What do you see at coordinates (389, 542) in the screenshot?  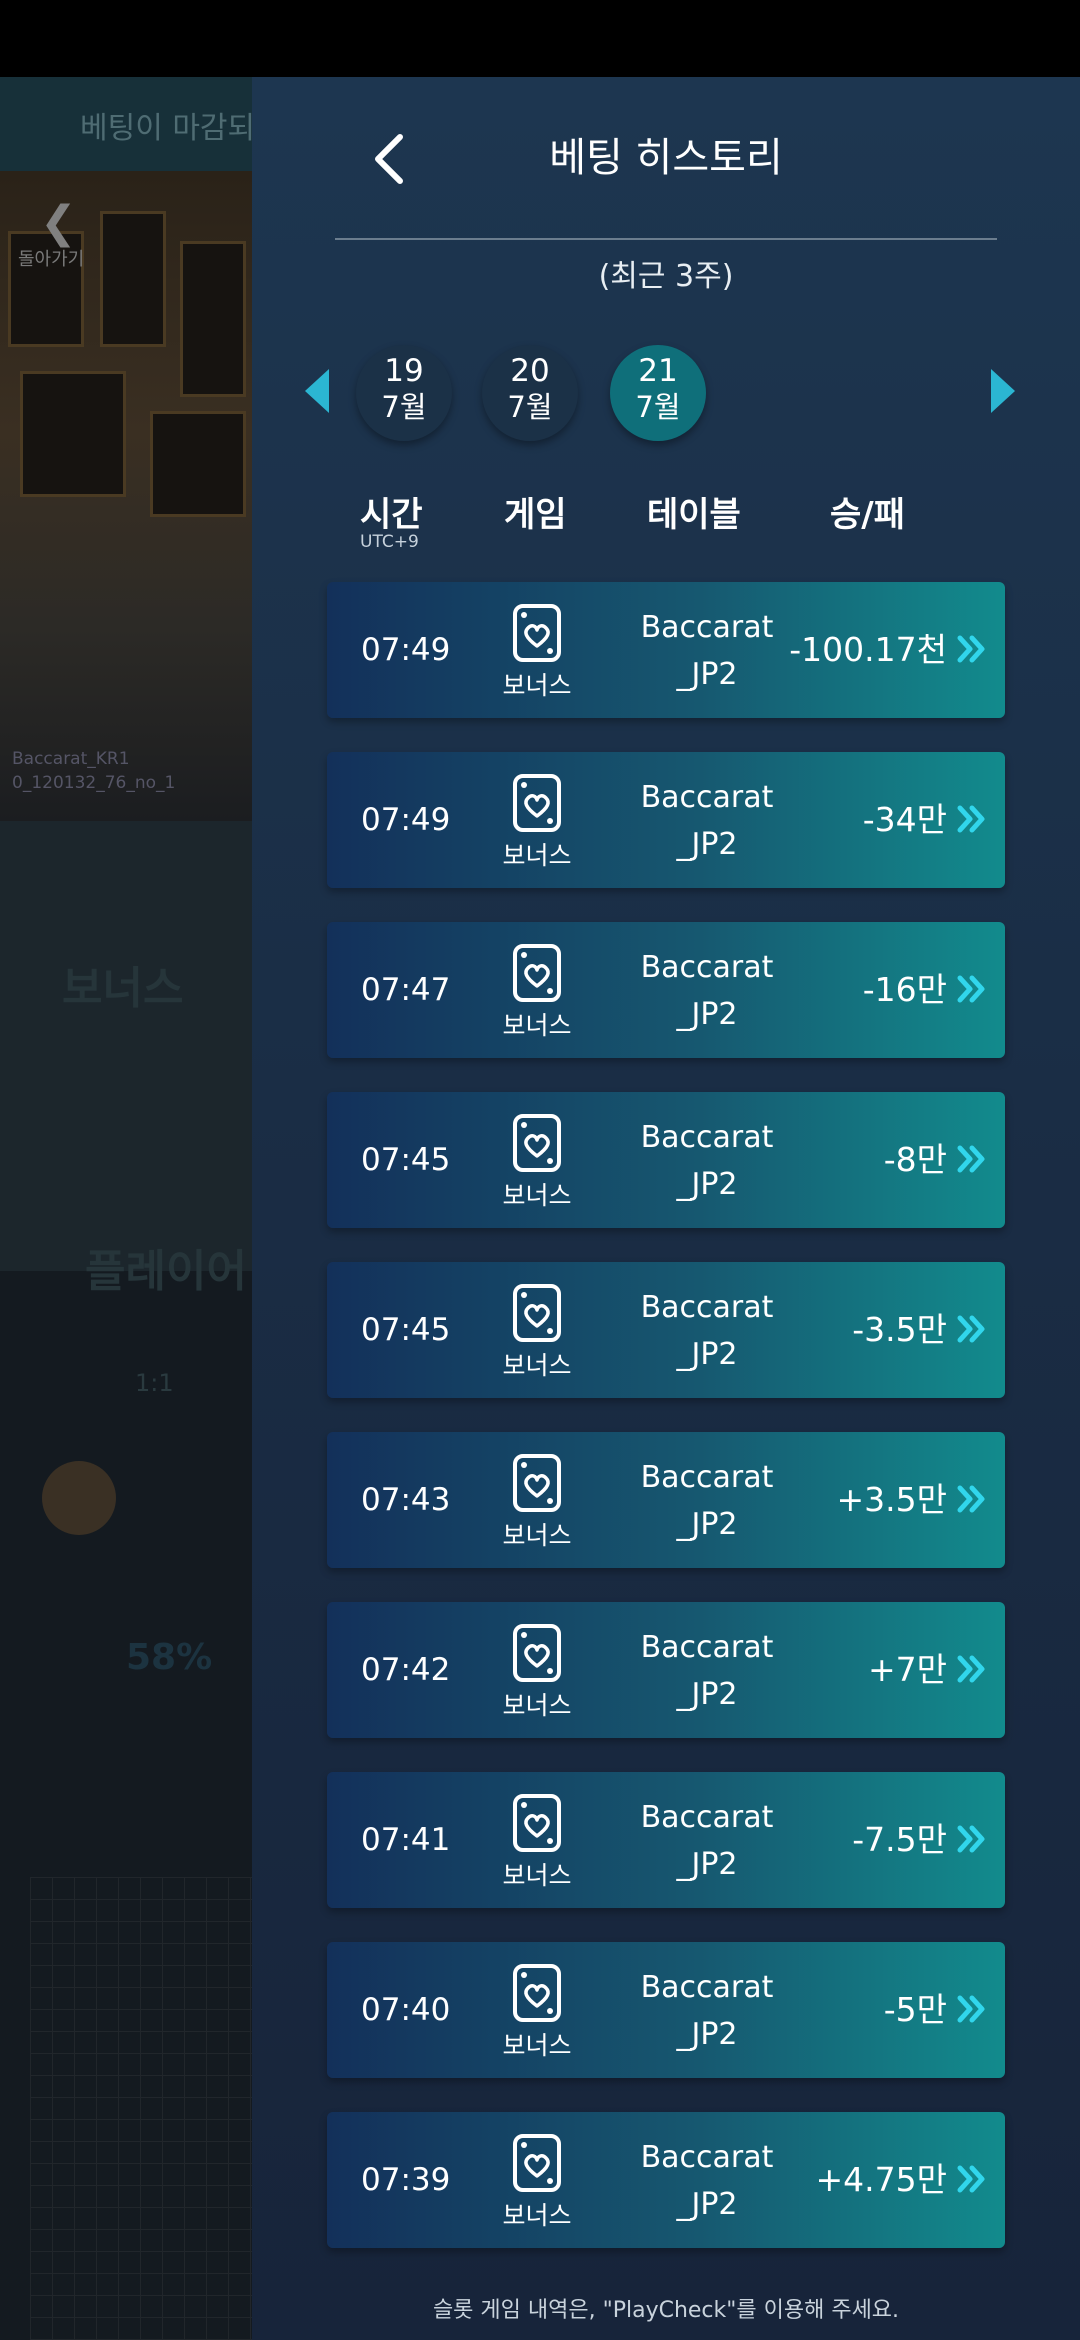 I see `timezone-label: UTC+9` at bounding box center [389, 542].